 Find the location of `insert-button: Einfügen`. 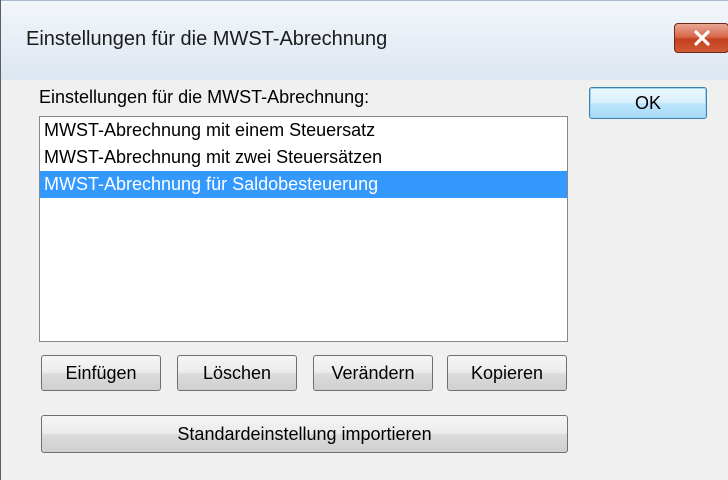

insert-button: Einfügen is located at coordinates (101, 373).